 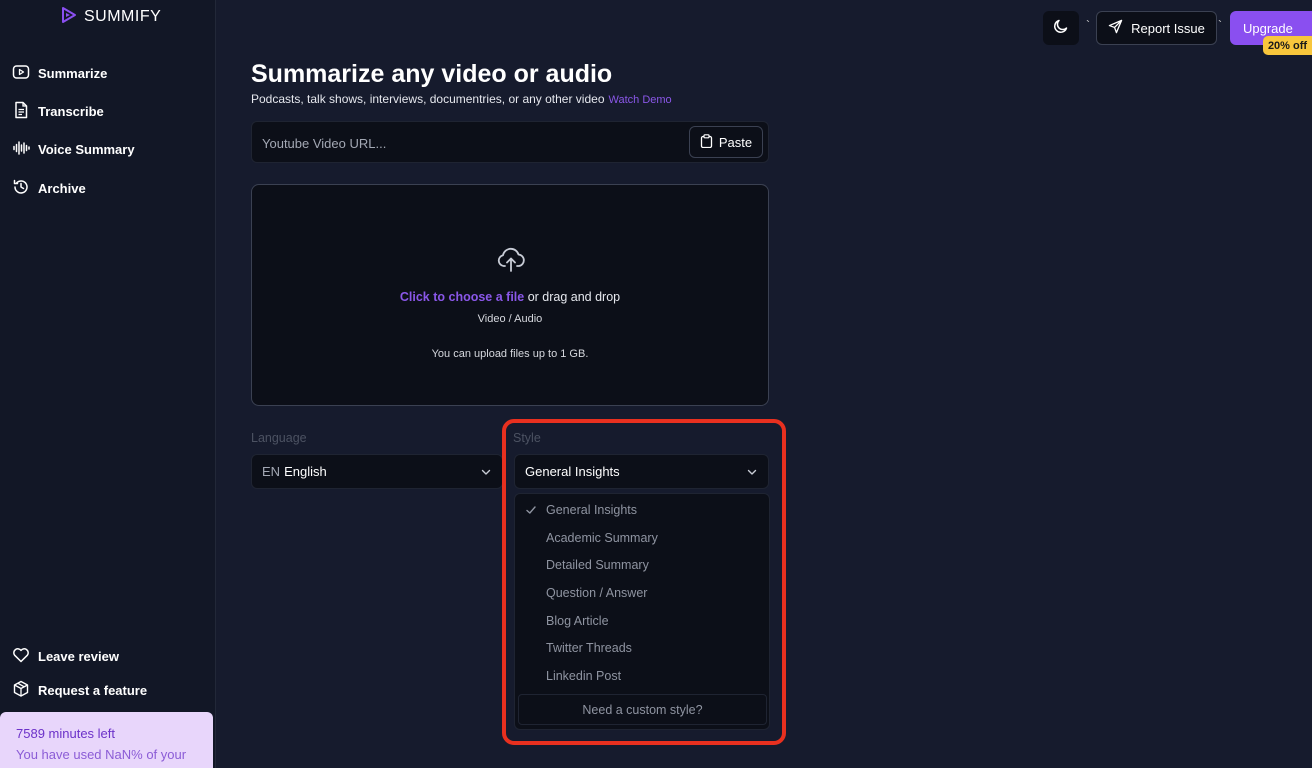 What do you see at coordinates (577, 621) in the screenshot?
I see `style-option-label: Blog Article` at bounding box center [577, 621].